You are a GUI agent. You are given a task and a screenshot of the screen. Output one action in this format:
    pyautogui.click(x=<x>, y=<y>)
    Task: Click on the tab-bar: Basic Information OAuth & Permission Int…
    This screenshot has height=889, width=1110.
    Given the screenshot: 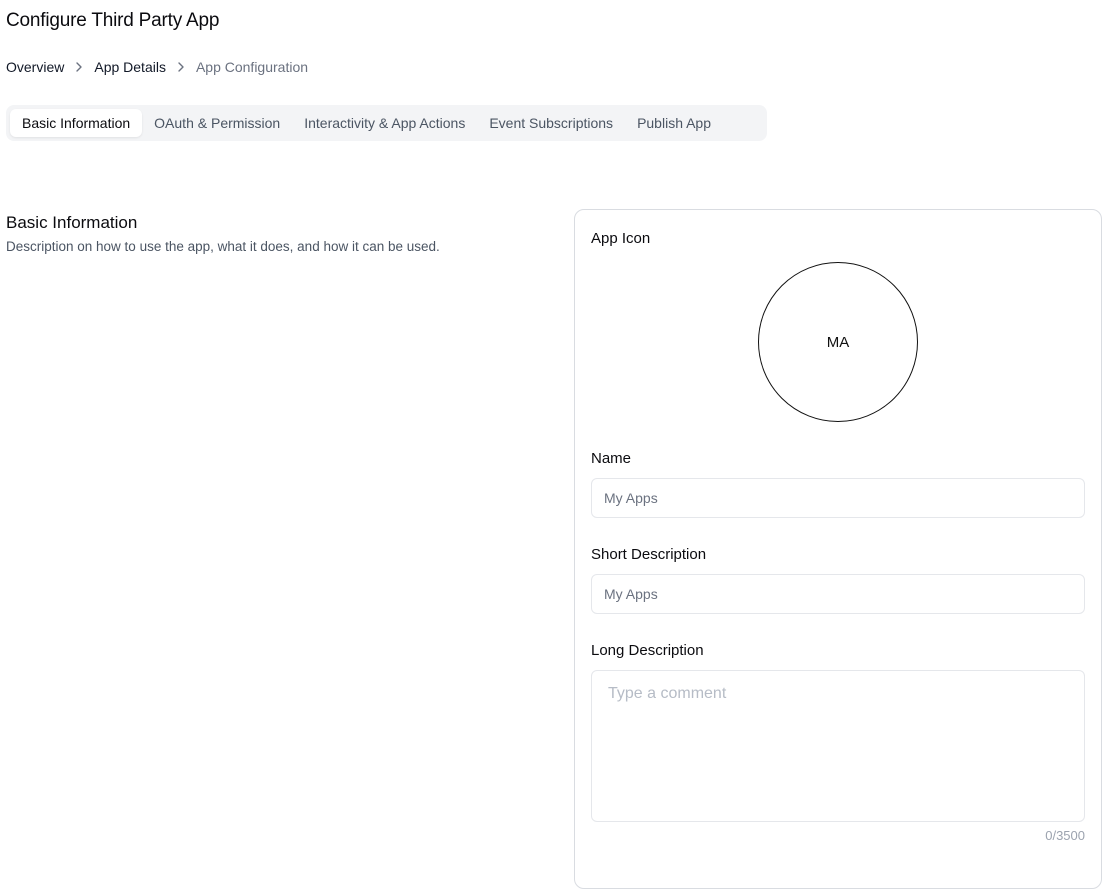 What is the action you would take?
    pyautogui.click(x=386, y=123)
    